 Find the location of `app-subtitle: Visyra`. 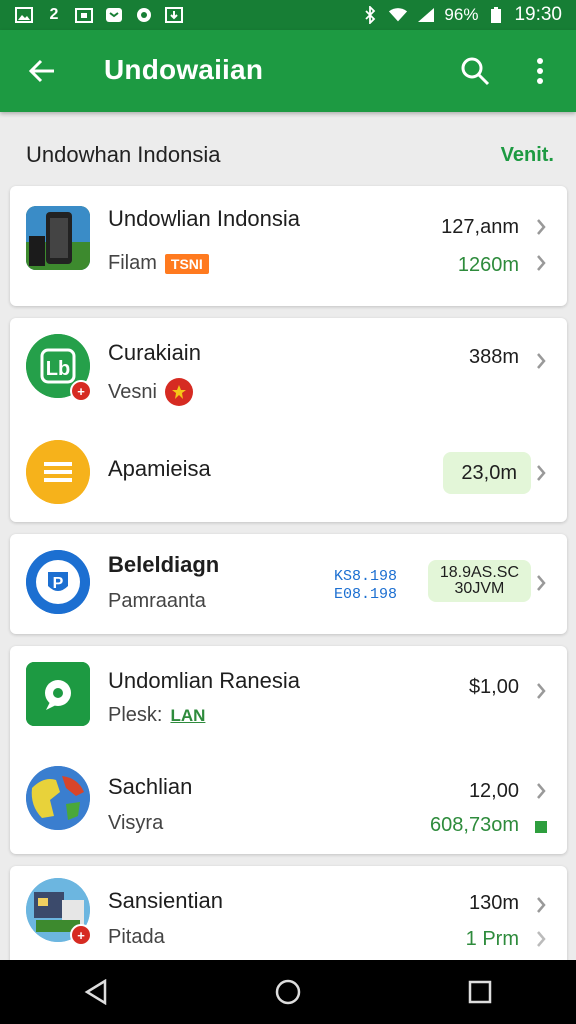

app-subtitle: Visyra is located at coordinates (135, 823).